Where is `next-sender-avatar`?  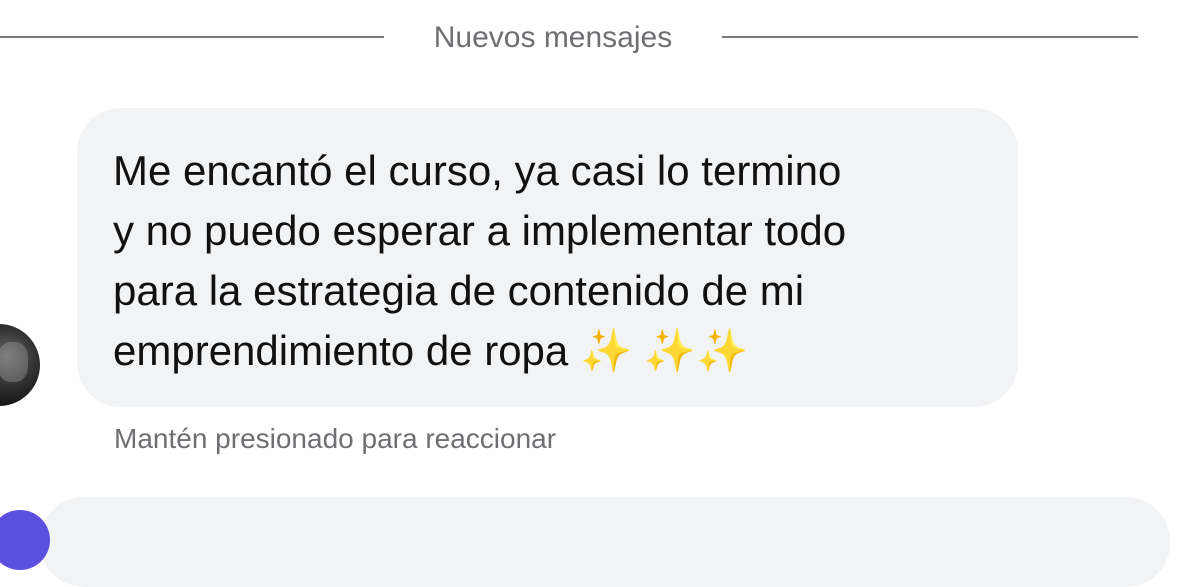 next-sender-avatar is located at coordinates (25, 540).